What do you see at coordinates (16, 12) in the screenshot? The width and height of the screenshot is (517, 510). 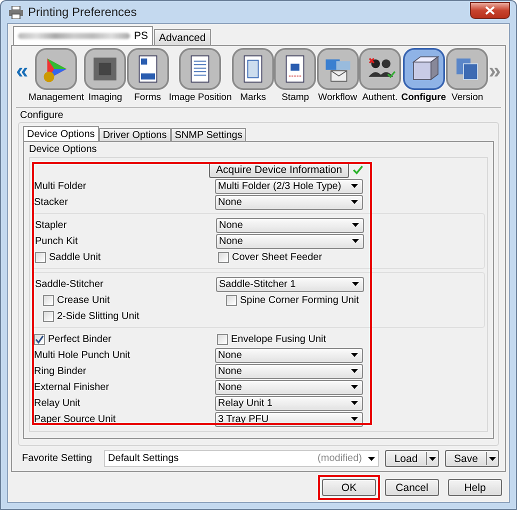 I see `printer-icon` at bounding box center [16, 12].